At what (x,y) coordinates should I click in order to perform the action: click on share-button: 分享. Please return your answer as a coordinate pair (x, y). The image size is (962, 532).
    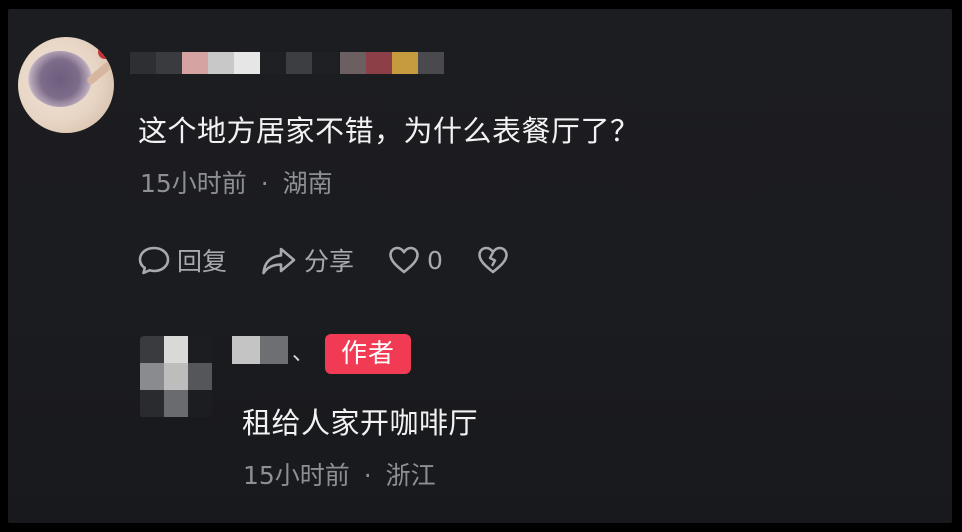
    Looking at the image, I should click on (307, 260).